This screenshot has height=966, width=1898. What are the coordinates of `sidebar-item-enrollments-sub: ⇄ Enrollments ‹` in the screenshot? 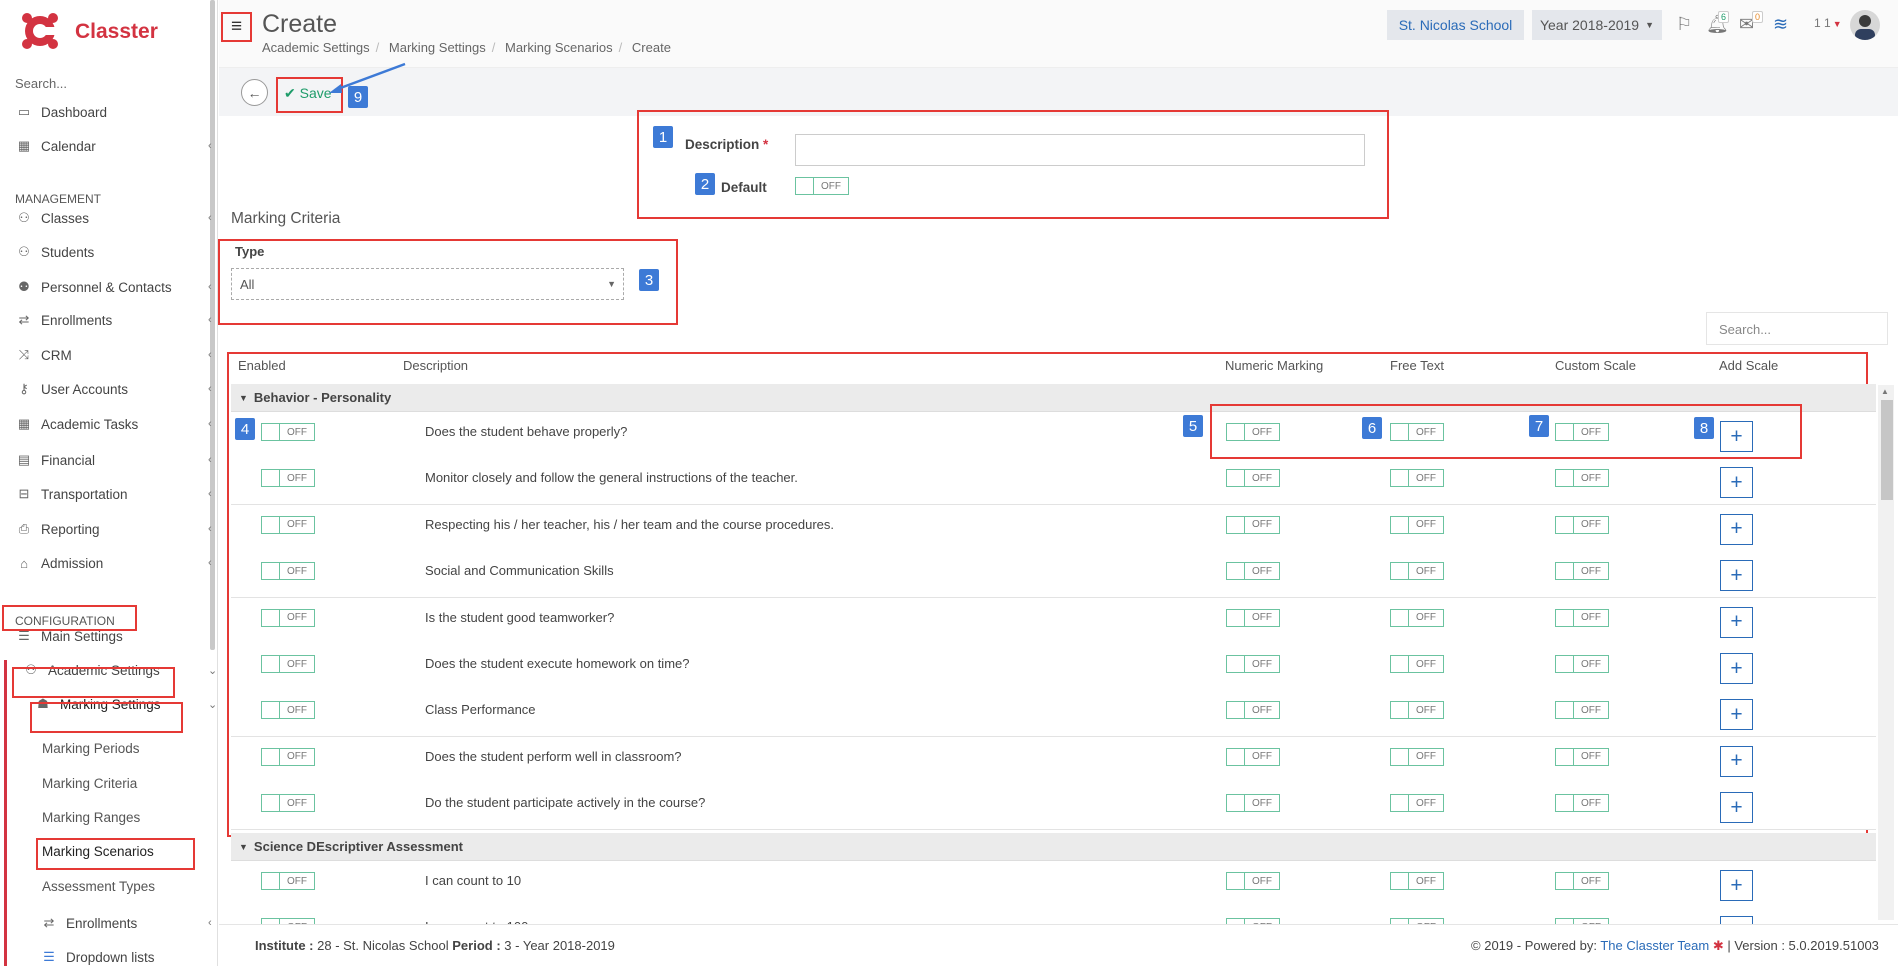 It's located at (126, 923).